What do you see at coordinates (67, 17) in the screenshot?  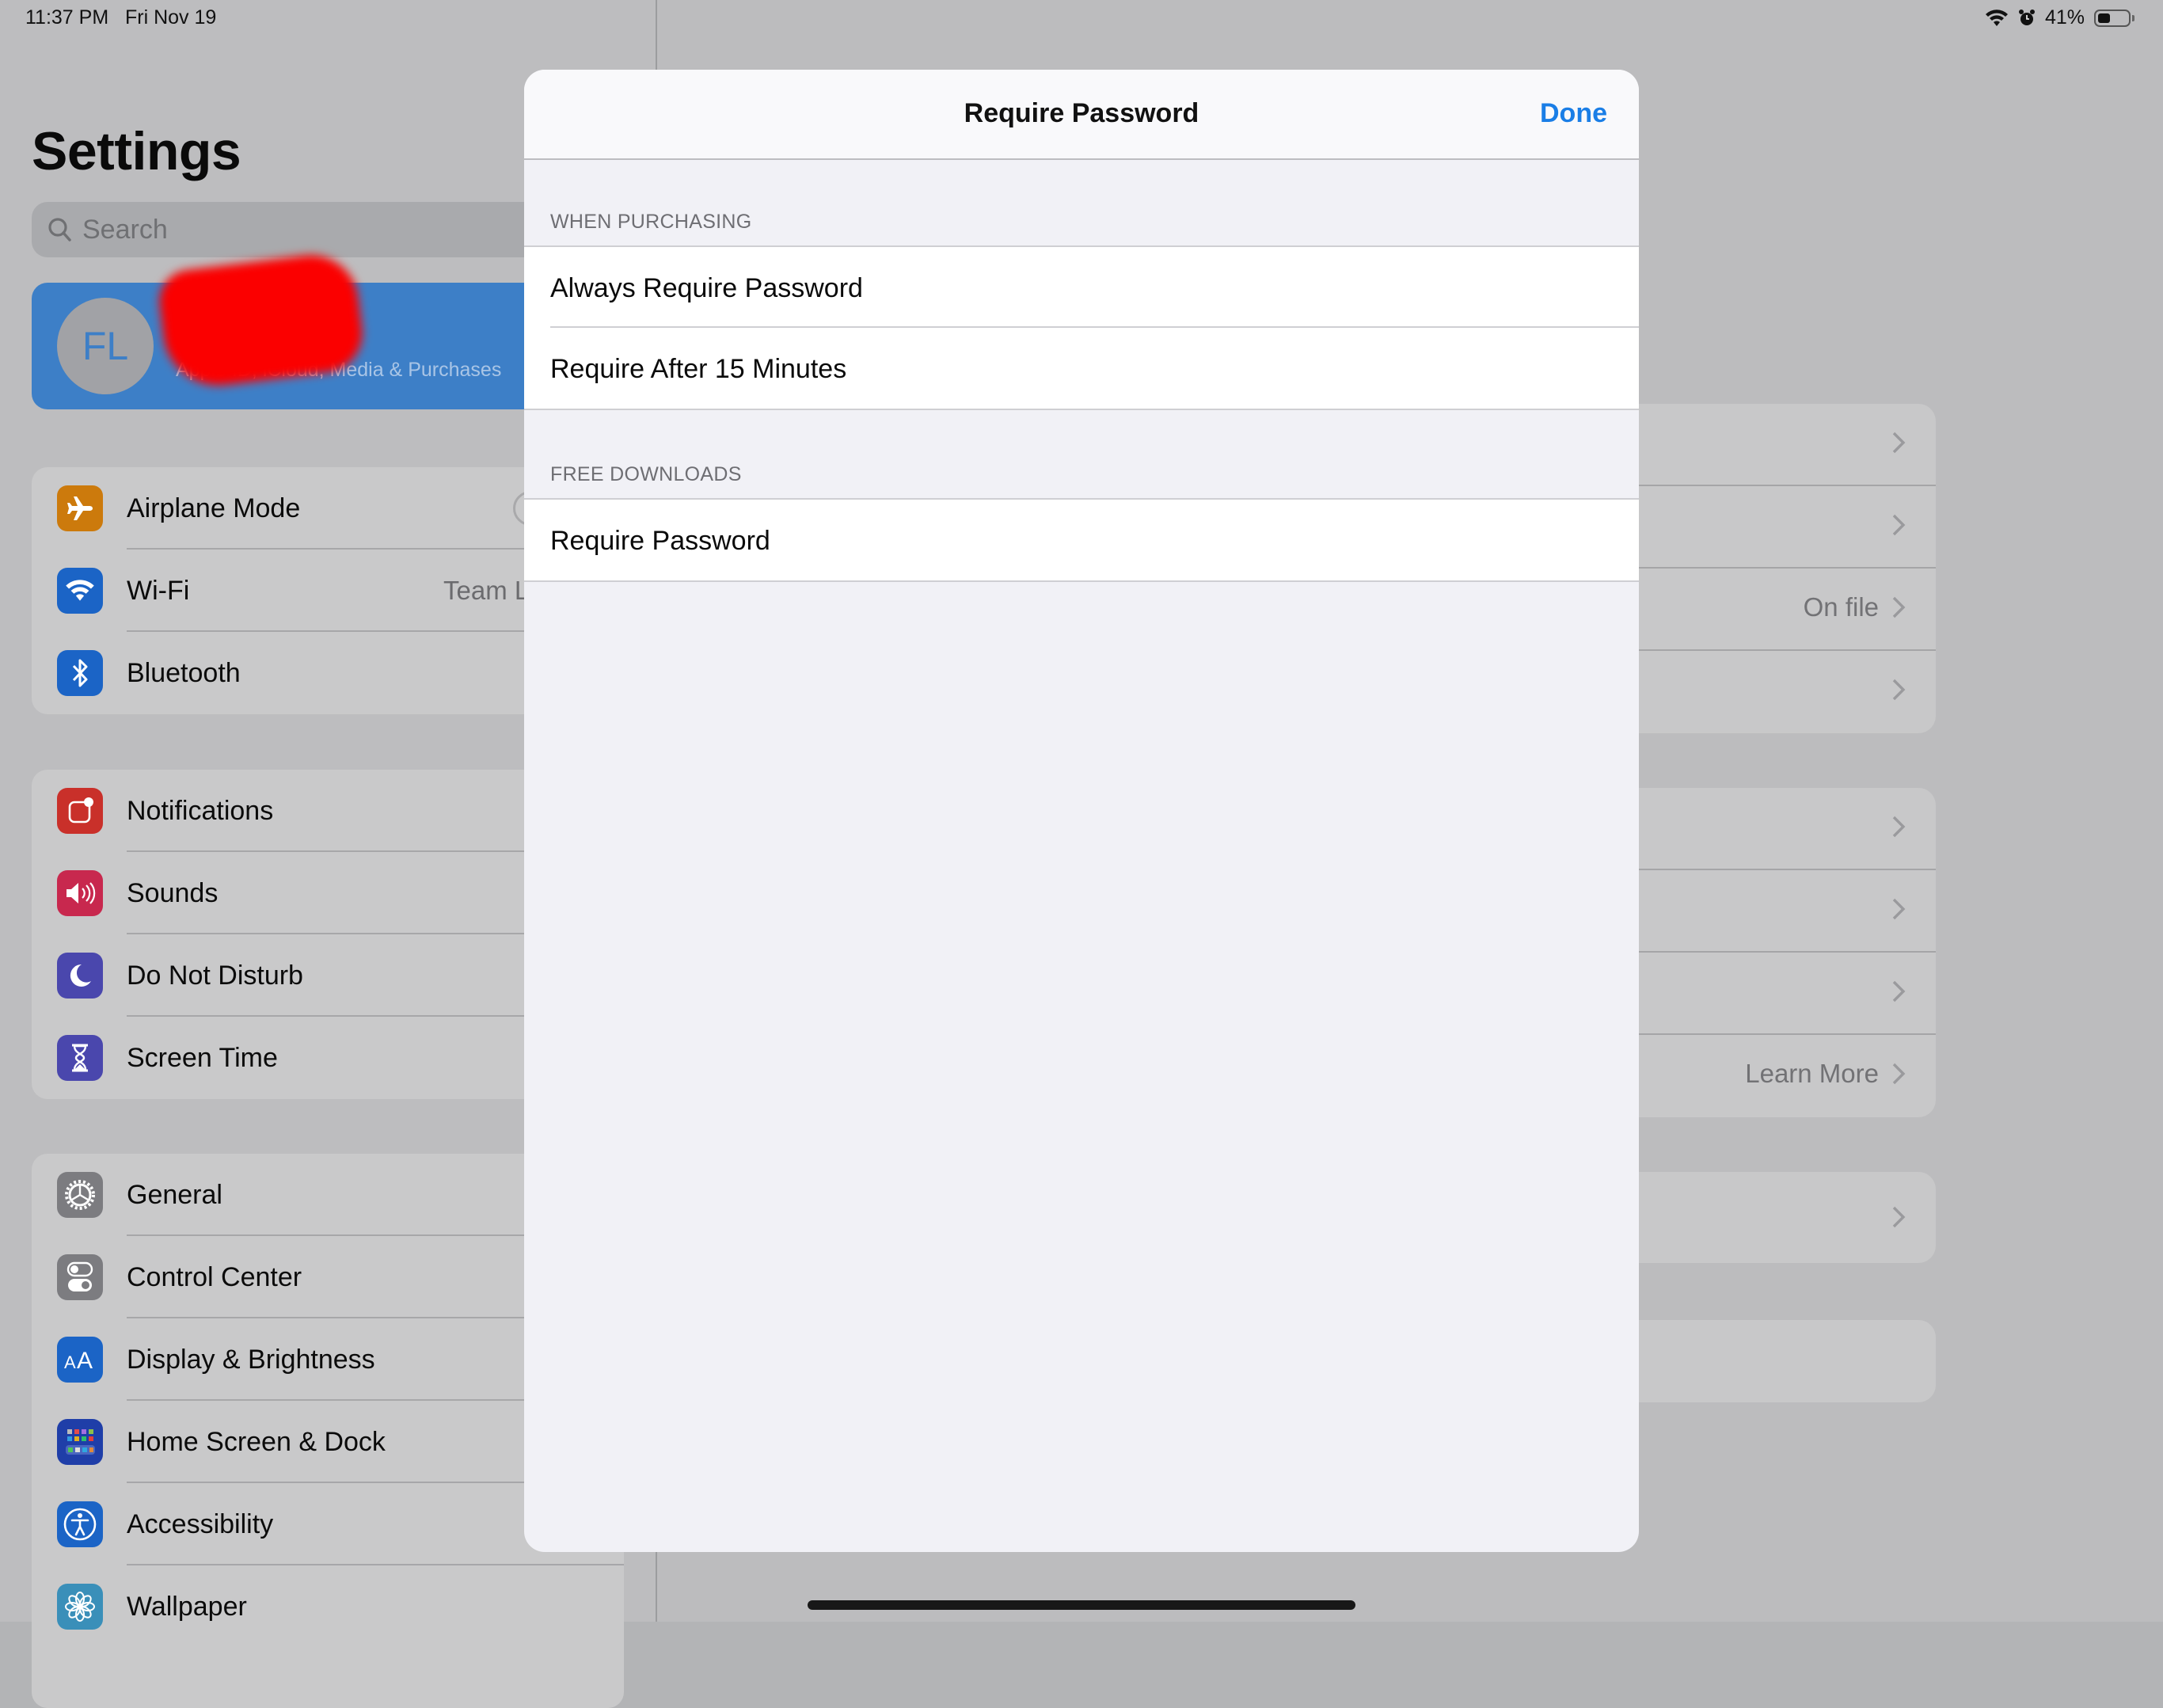 I see `clock: 11:37 PM` at bounding box center [67, 17].